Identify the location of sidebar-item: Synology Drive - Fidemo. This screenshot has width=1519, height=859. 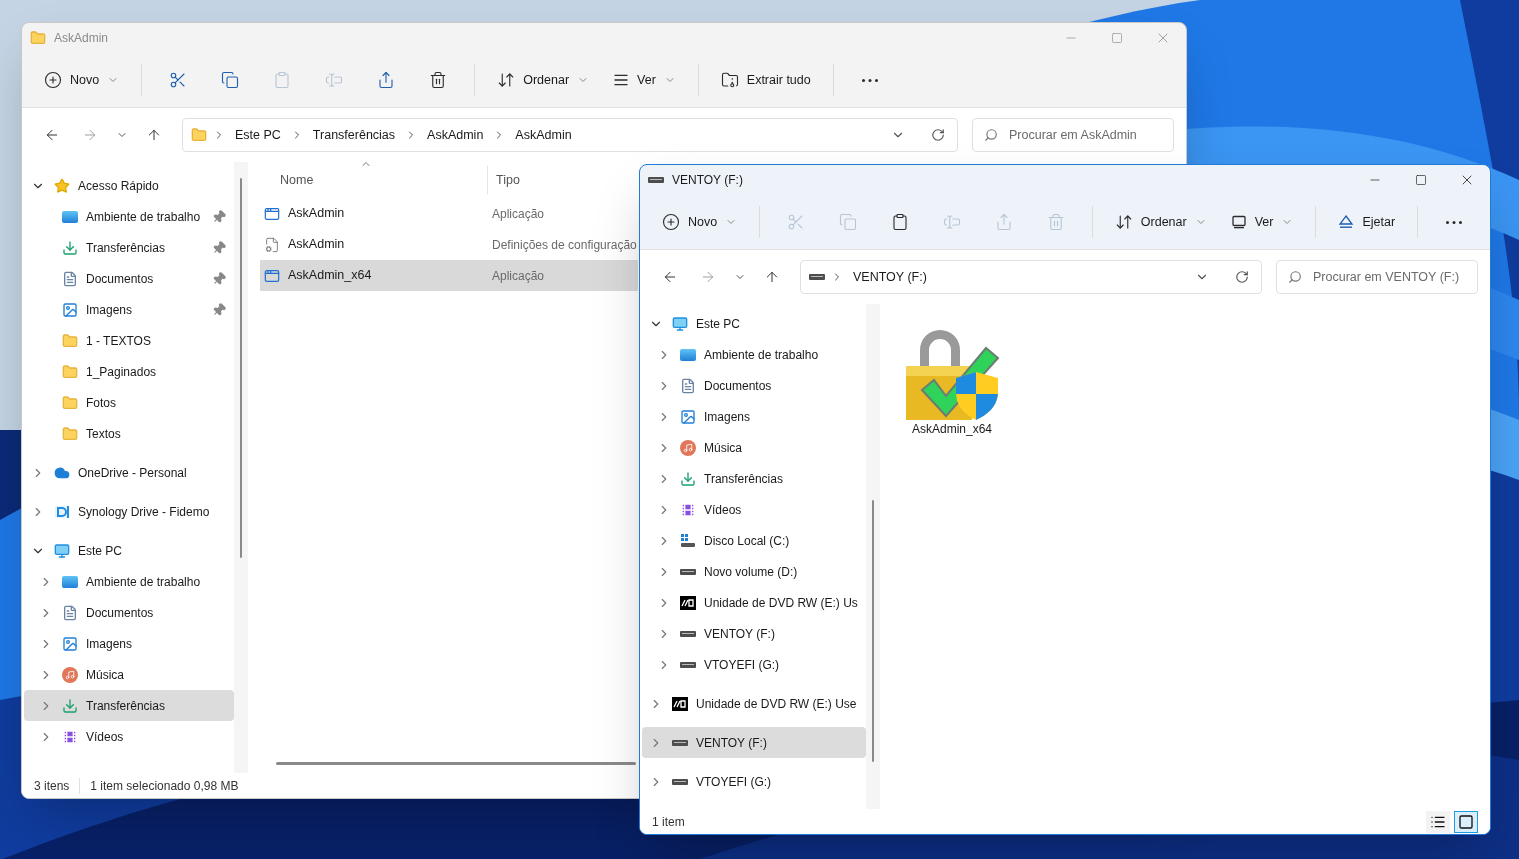
(129, 511).